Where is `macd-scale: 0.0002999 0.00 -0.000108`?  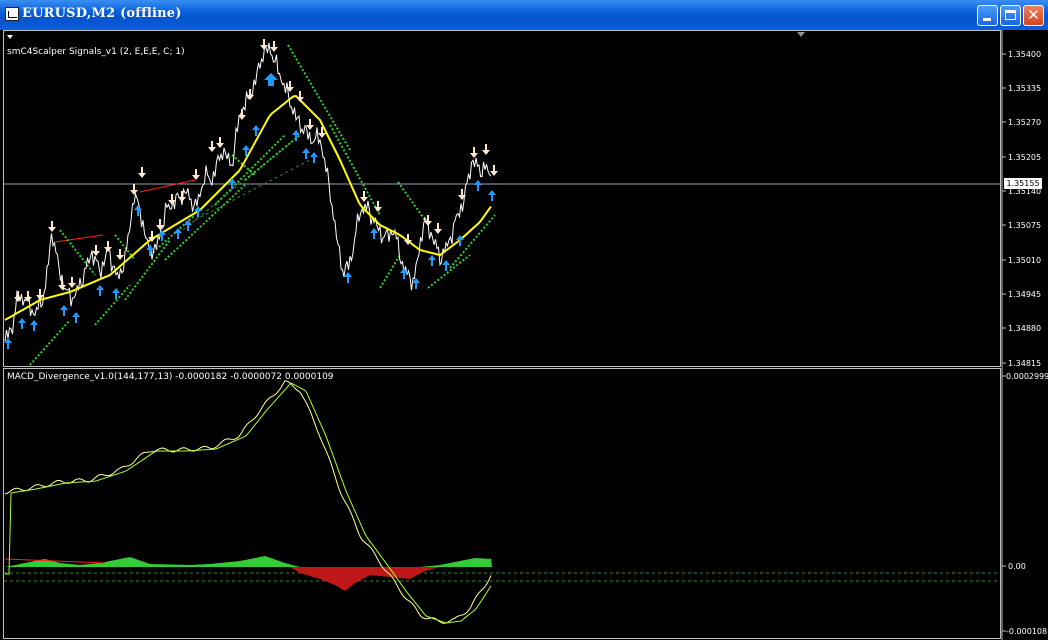 macd-scale: 0.0002999 0.00 -0.000108 is located at coordinates (1025, 504).